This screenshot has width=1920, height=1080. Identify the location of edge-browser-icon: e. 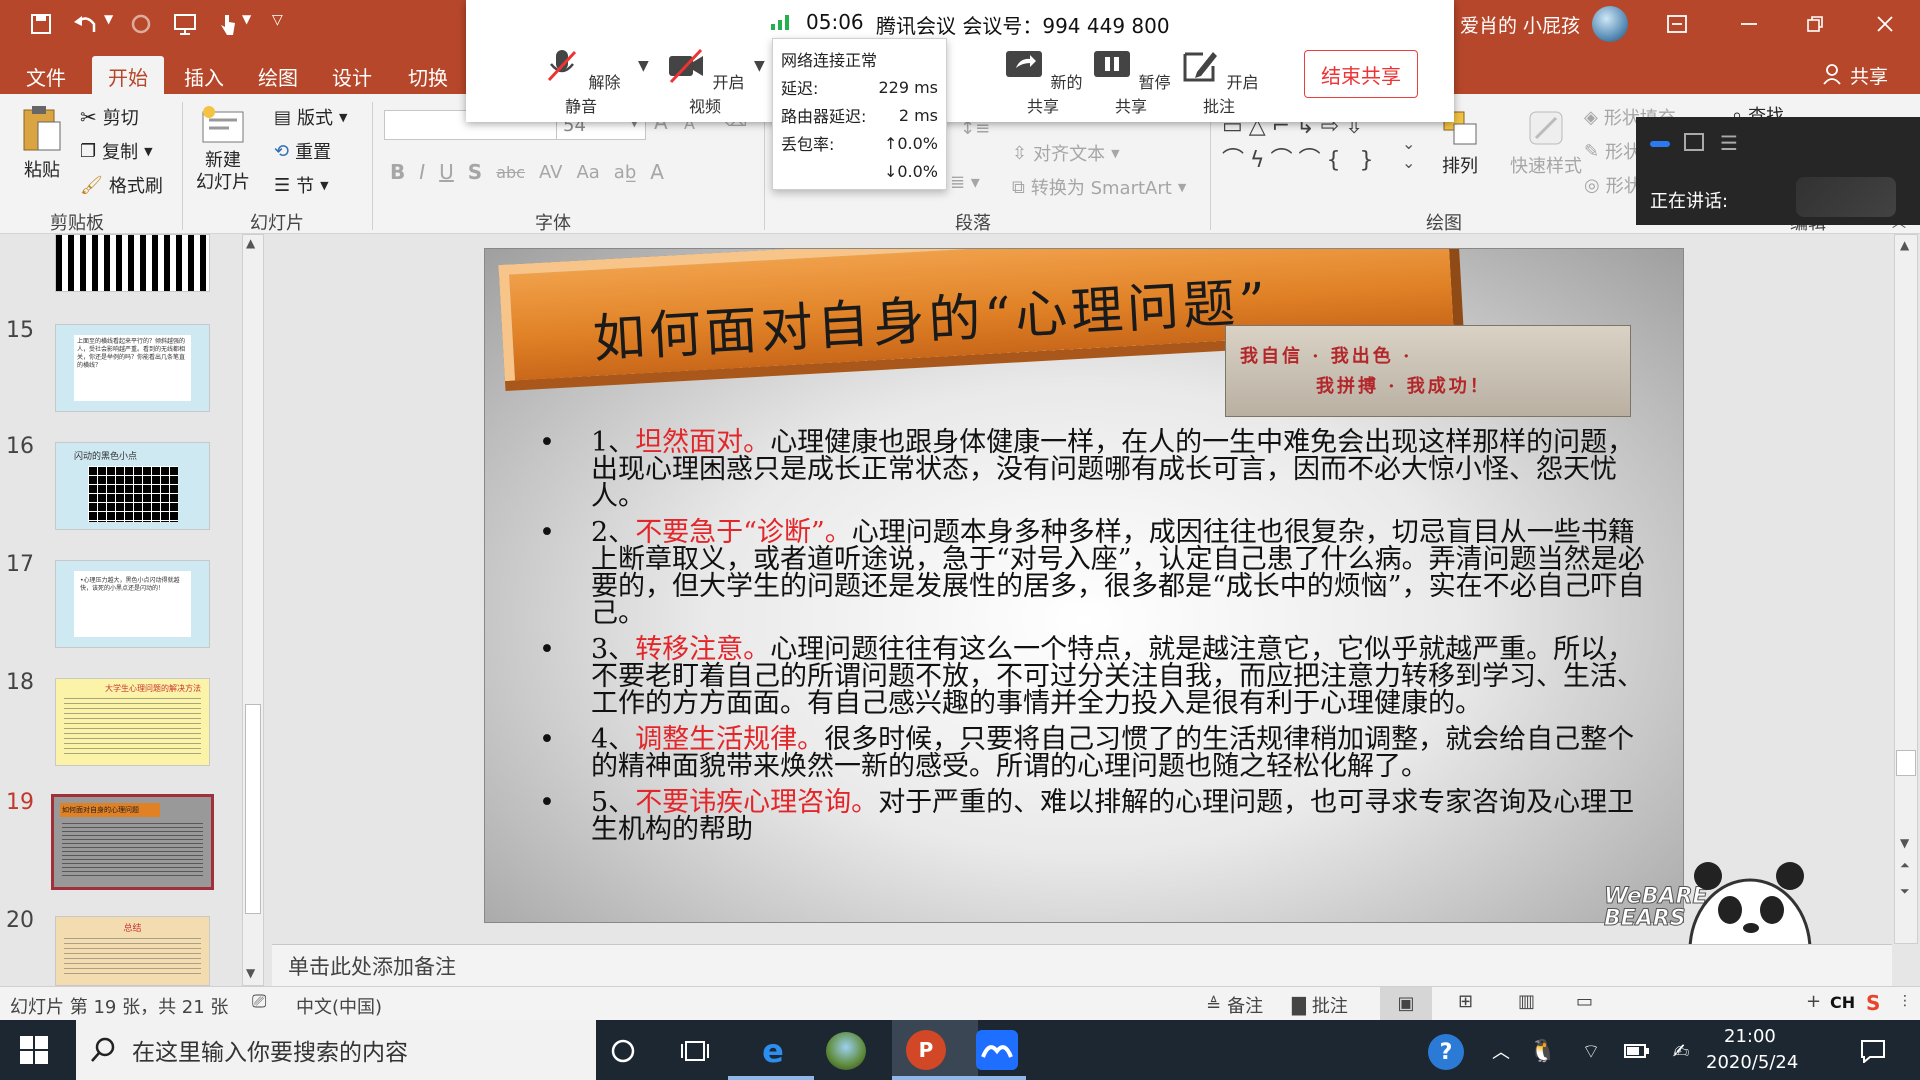
(773, 1051).